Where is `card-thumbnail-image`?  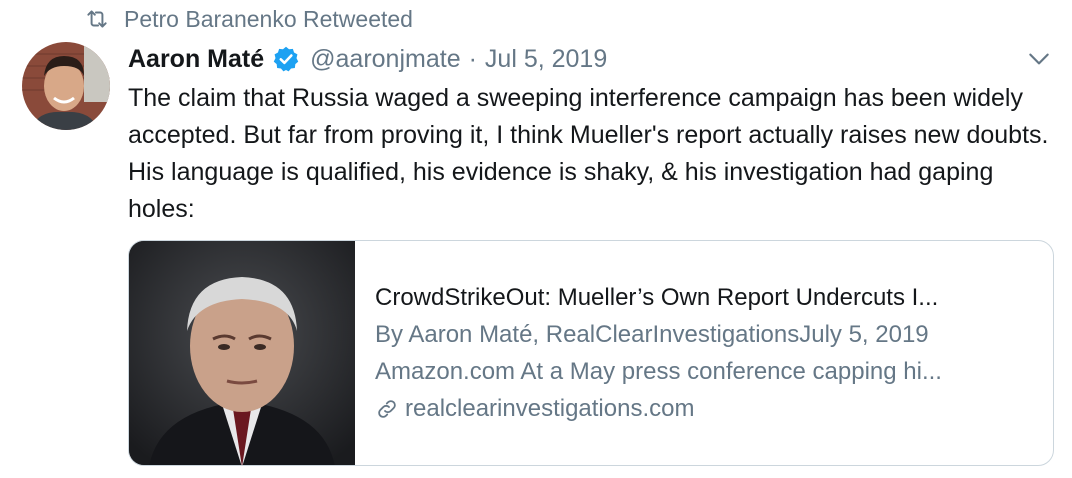
card-thumbnail-image is located at coordinates (242, 353).